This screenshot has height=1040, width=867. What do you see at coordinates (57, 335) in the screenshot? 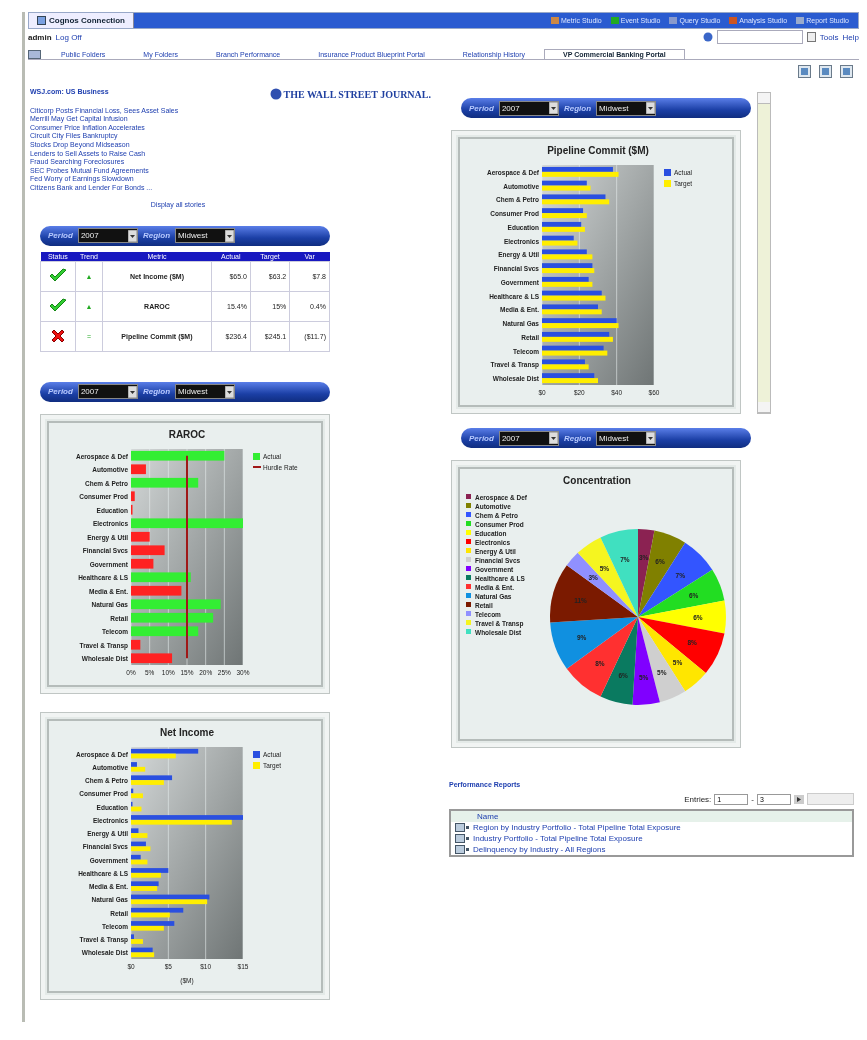
I see `cross-icon` at bounding box center [57, 335].